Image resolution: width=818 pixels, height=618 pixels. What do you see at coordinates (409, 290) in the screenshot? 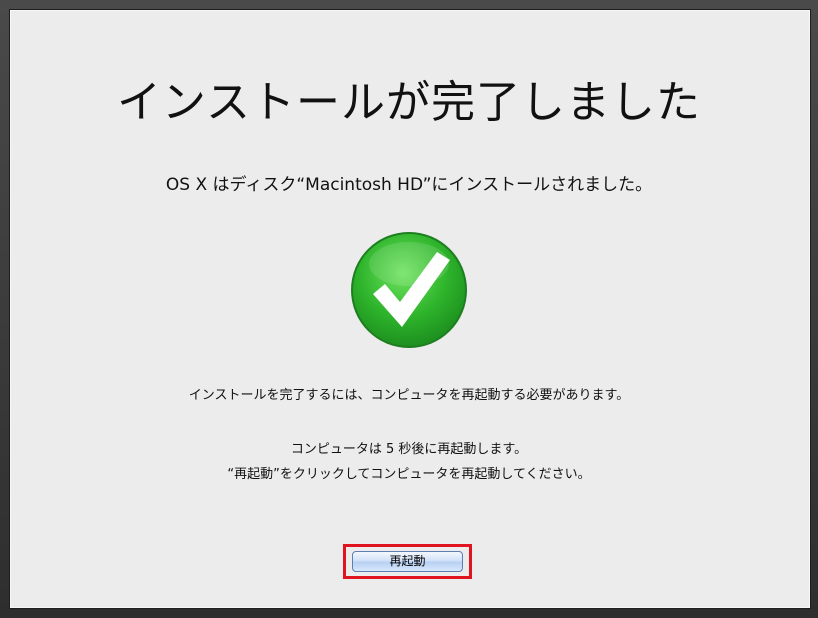
I see `checkmark-icon` at bounding box center [409, 290].